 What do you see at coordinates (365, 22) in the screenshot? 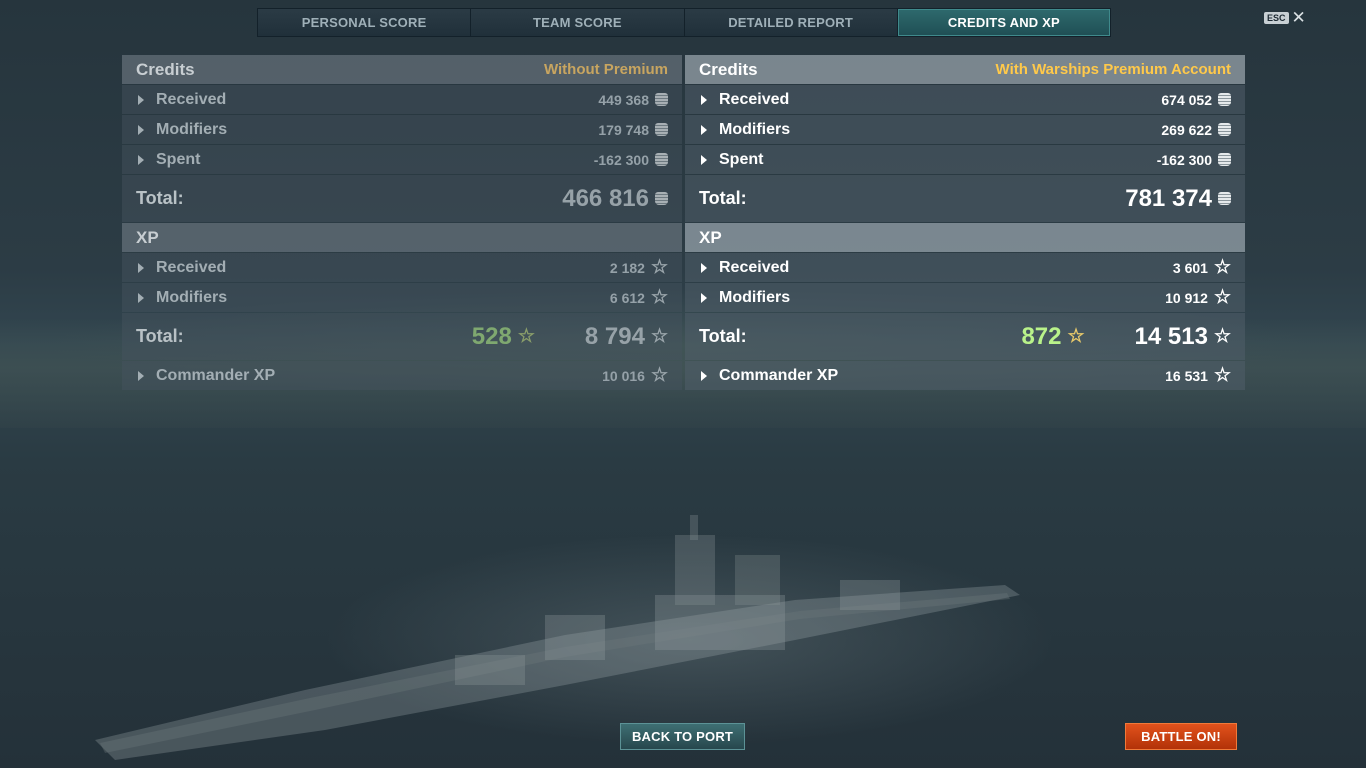
I see `tab-personal-score: PERSONAL SCORE` at bounding box center [365, 22].